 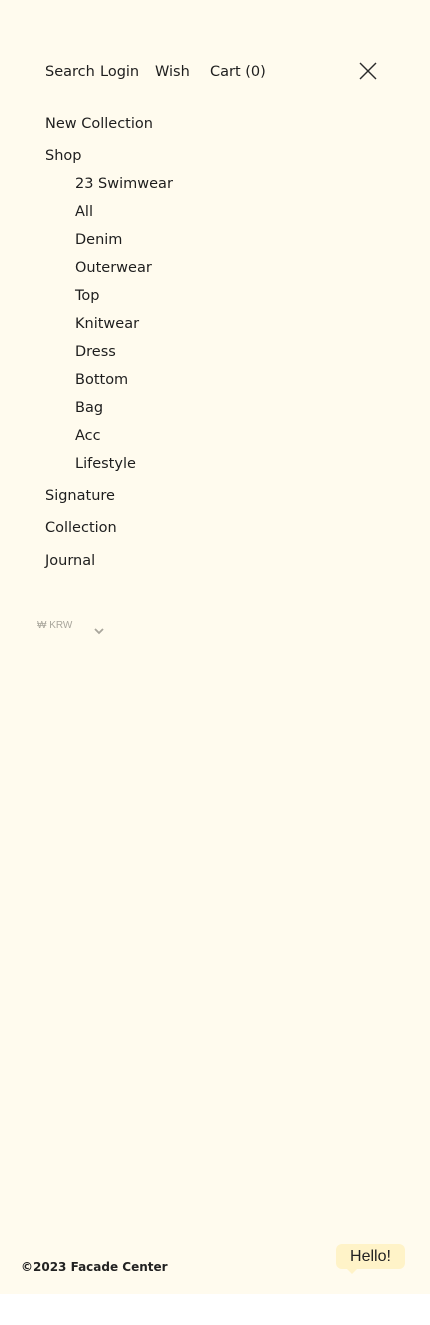 What do you see at coordinates (55, 625) in the screenshot?
I see `currency-selected-value: ₩ KRW` at bounding box center [55, 625].